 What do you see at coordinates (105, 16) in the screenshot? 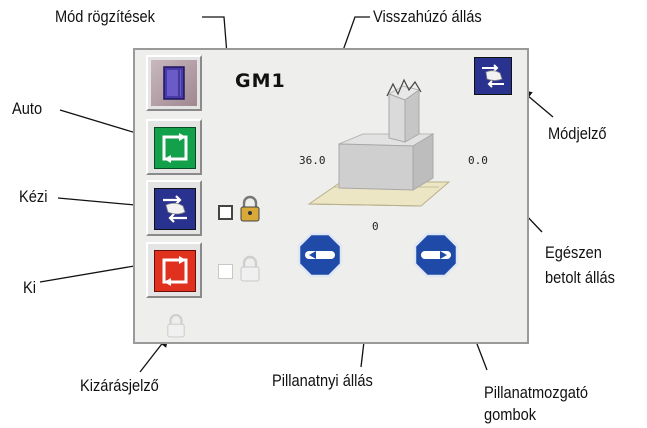
I see `label-mod-rogzitesek: Mód rögzítések` at bounding box center [105, 16].